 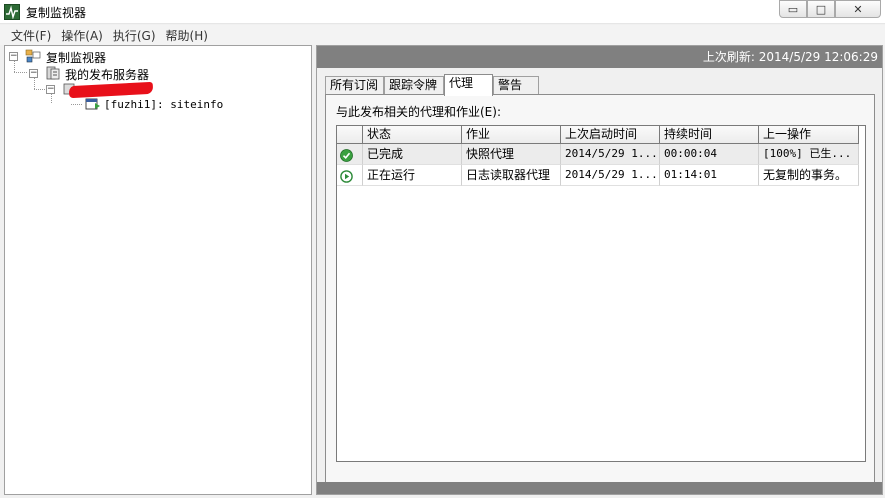 What do you see at coordinates (468, 85) in the screenshot?
I see `tab-agents: 代理` at bounding box center [468, 85].